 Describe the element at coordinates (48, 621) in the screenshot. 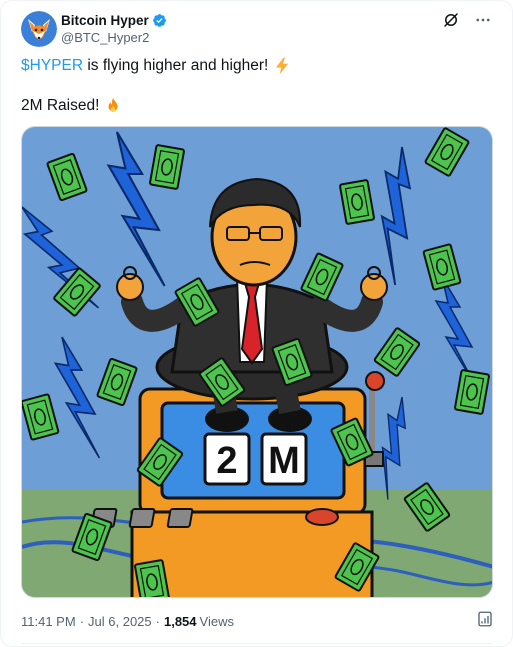

I see `tweet-time: 11:41 PM` at that location.